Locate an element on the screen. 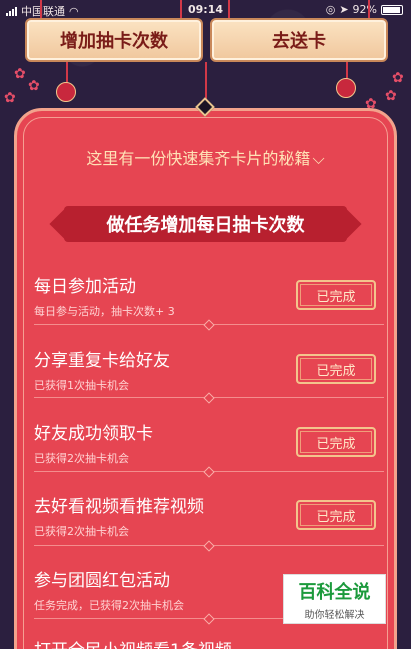  section-title: 做任务增加每日抽卡次数 is located at coordinates (205, 224).